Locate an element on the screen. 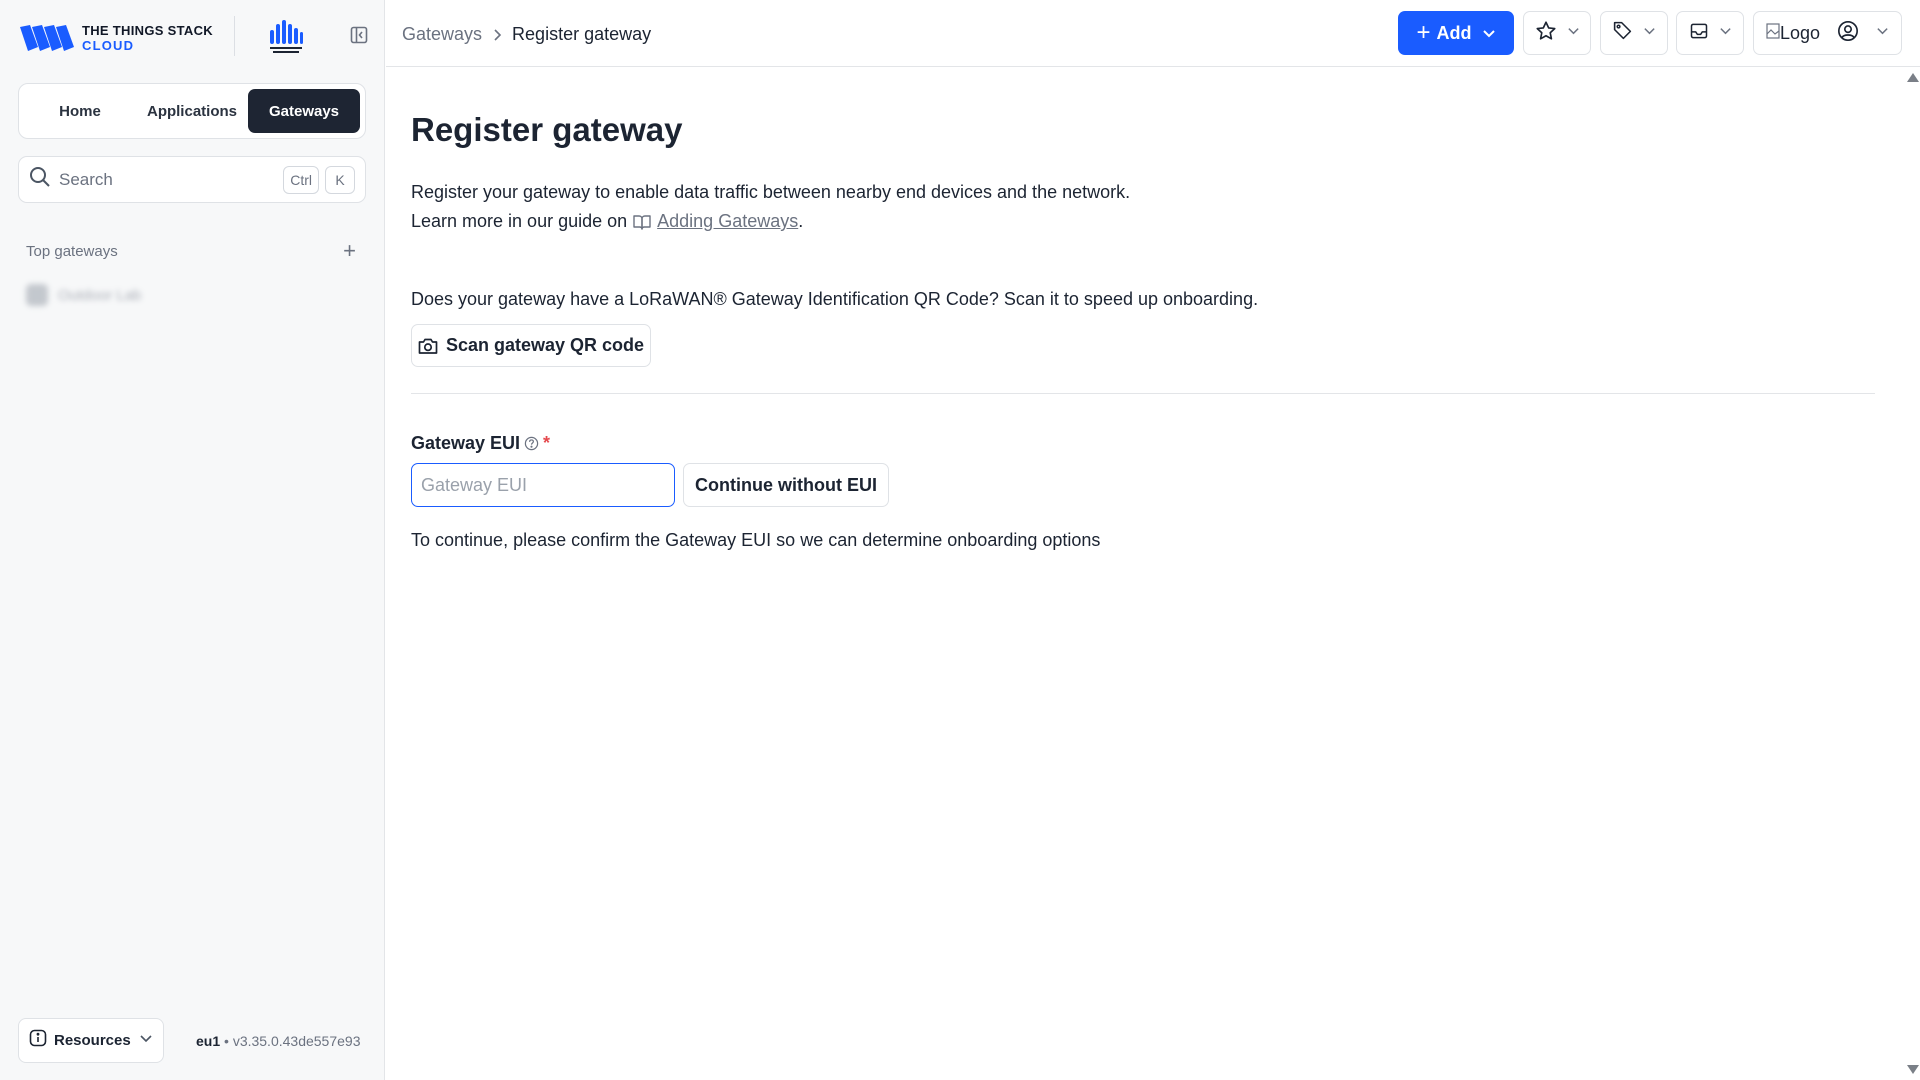  page-scrollbar is located at coordinates (1912, 573).